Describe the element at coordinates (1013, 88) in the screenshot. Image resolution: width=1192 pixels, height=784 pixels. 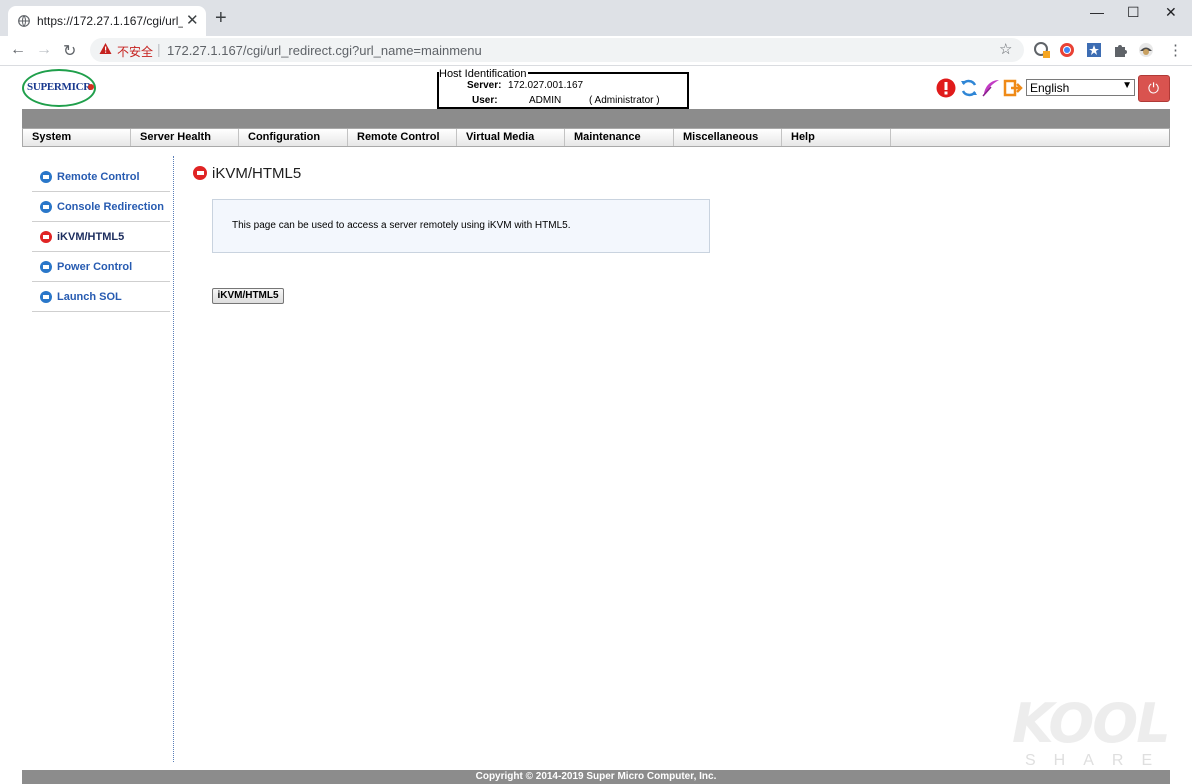
I see `logout-icon` at that location.